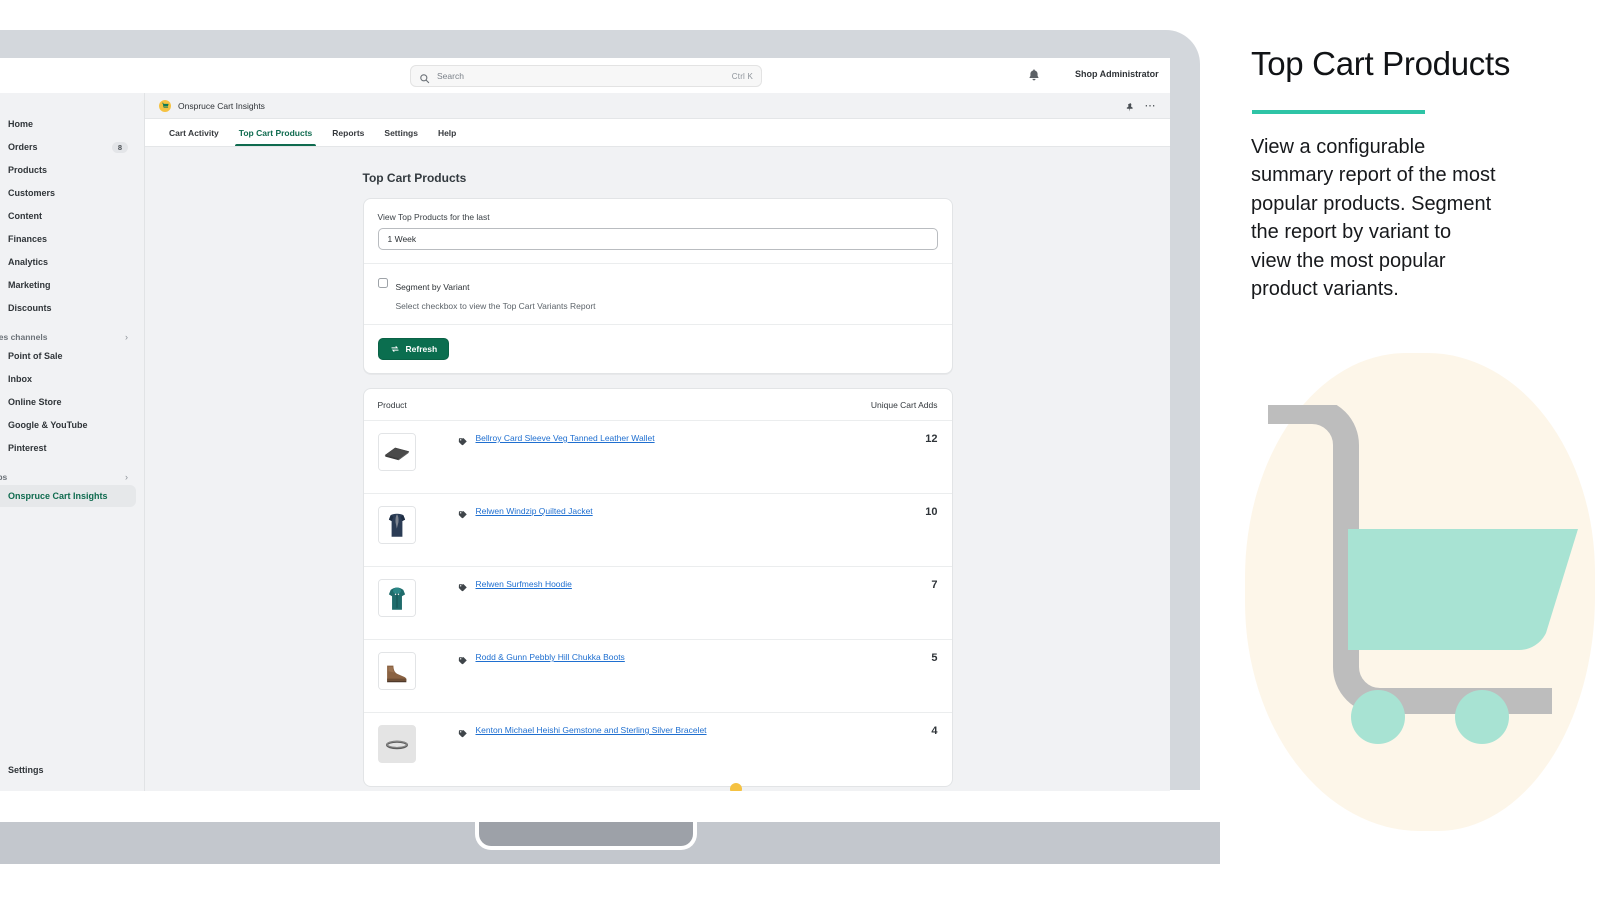 The image size is (1600, 900). Describe the element at coordinates (1151, 105) in the screenshot. I see `more-horizontal-icon: ⋯` at that location.